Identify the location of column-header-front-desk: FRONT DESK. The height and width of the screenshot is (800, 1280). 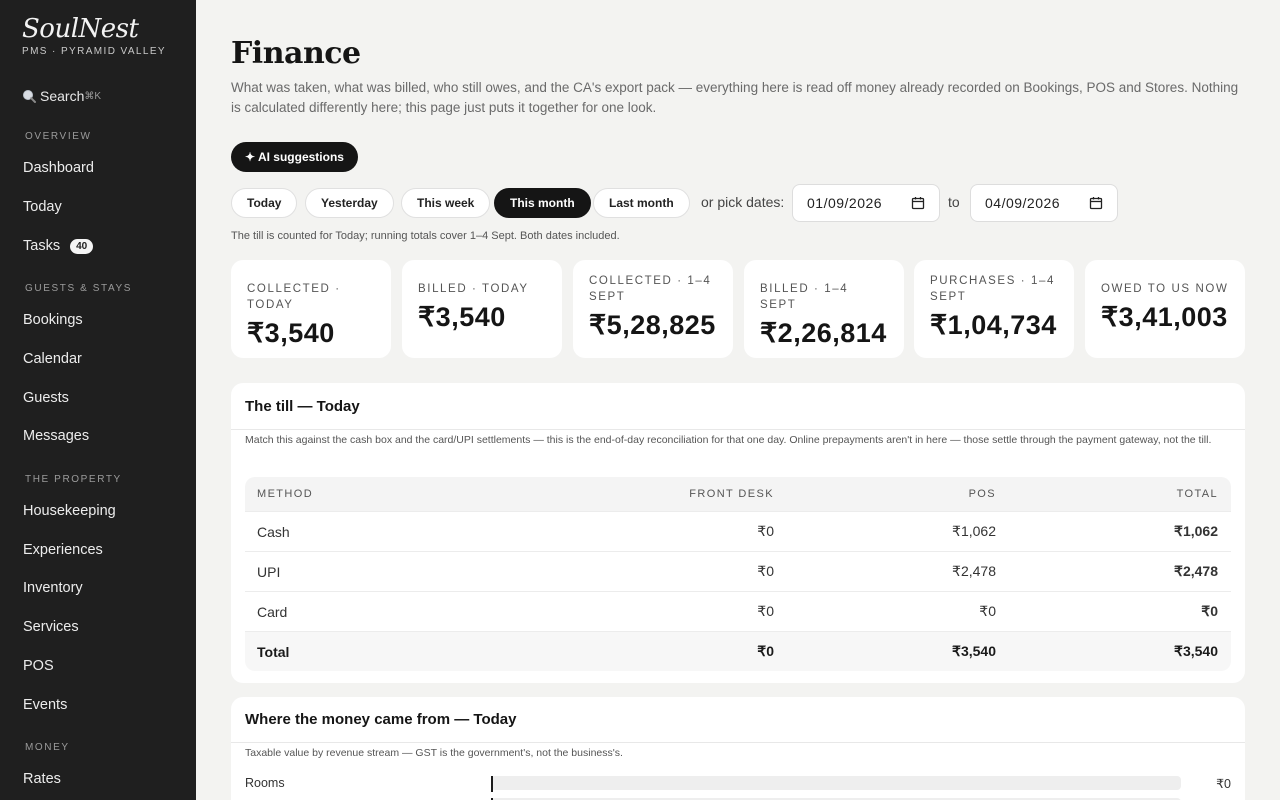
(731, 494).